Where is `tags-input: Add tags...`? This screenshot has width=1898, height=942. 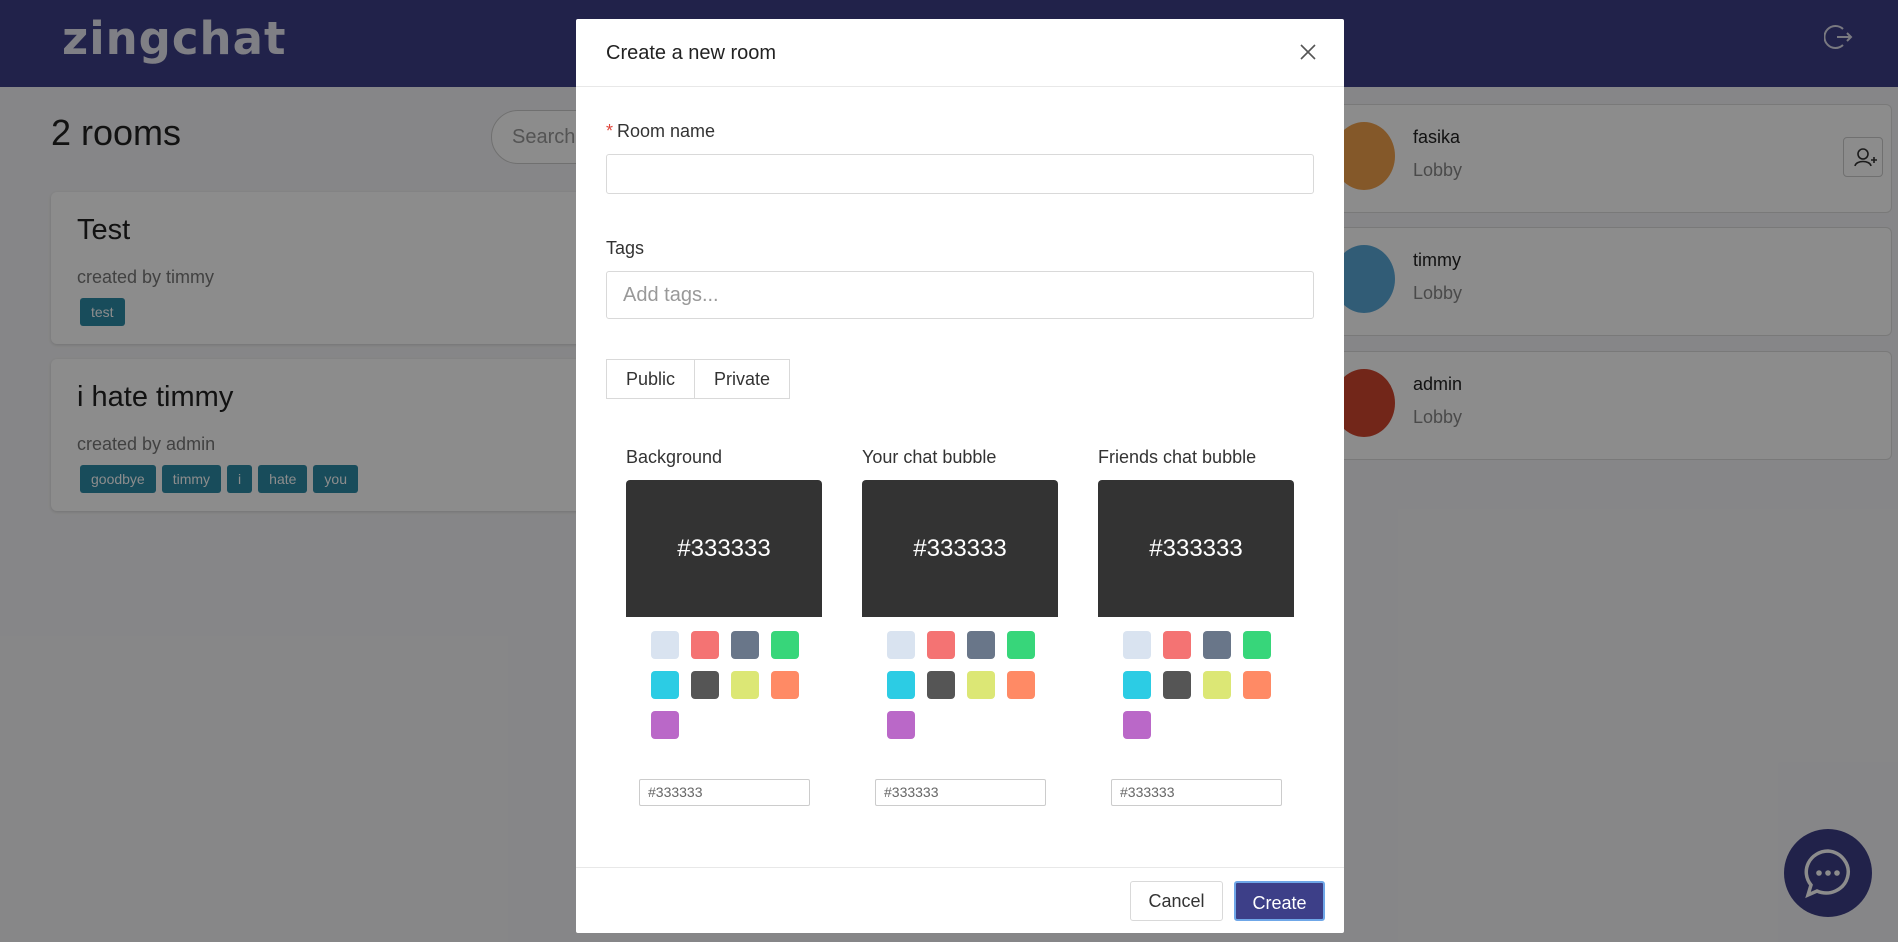 tags-input: Add tags... is located at coordinates (960, 295).